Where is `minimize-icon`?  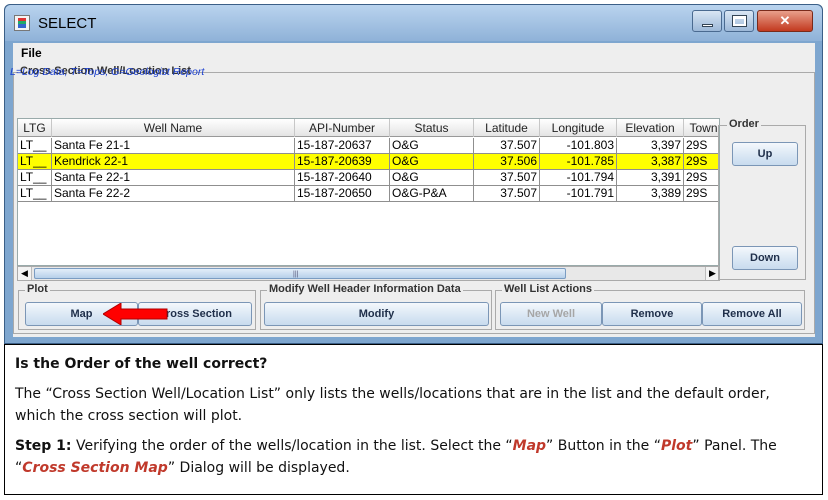 minimize-icon is located at coordinates (707, 25).